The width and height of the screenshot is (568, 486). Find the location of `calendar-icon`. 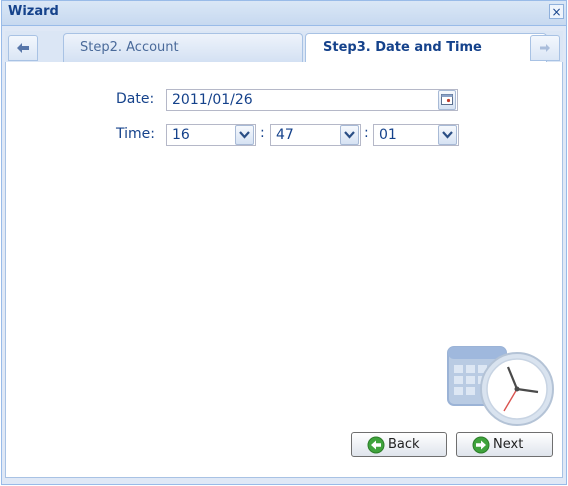

calendar-icon is located at coordinates (447, 99).